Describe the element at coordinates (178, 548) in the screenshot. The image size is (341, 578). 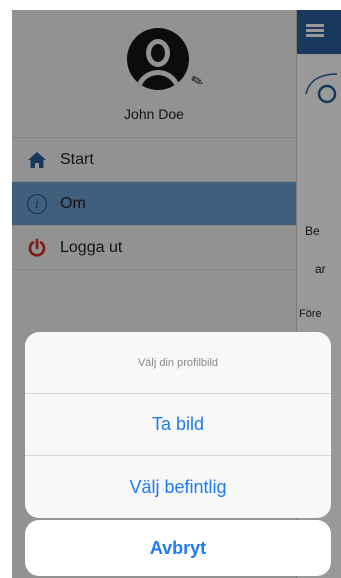
I see `cancel-button: Avbryt` at that location.